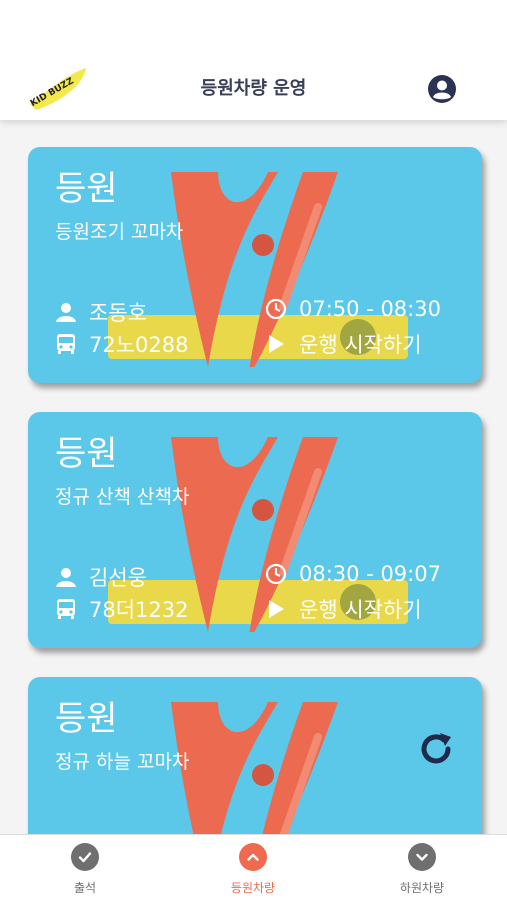 This screenshot has width=507, height=901. I want to click on profile-icon, so click(442, 89).